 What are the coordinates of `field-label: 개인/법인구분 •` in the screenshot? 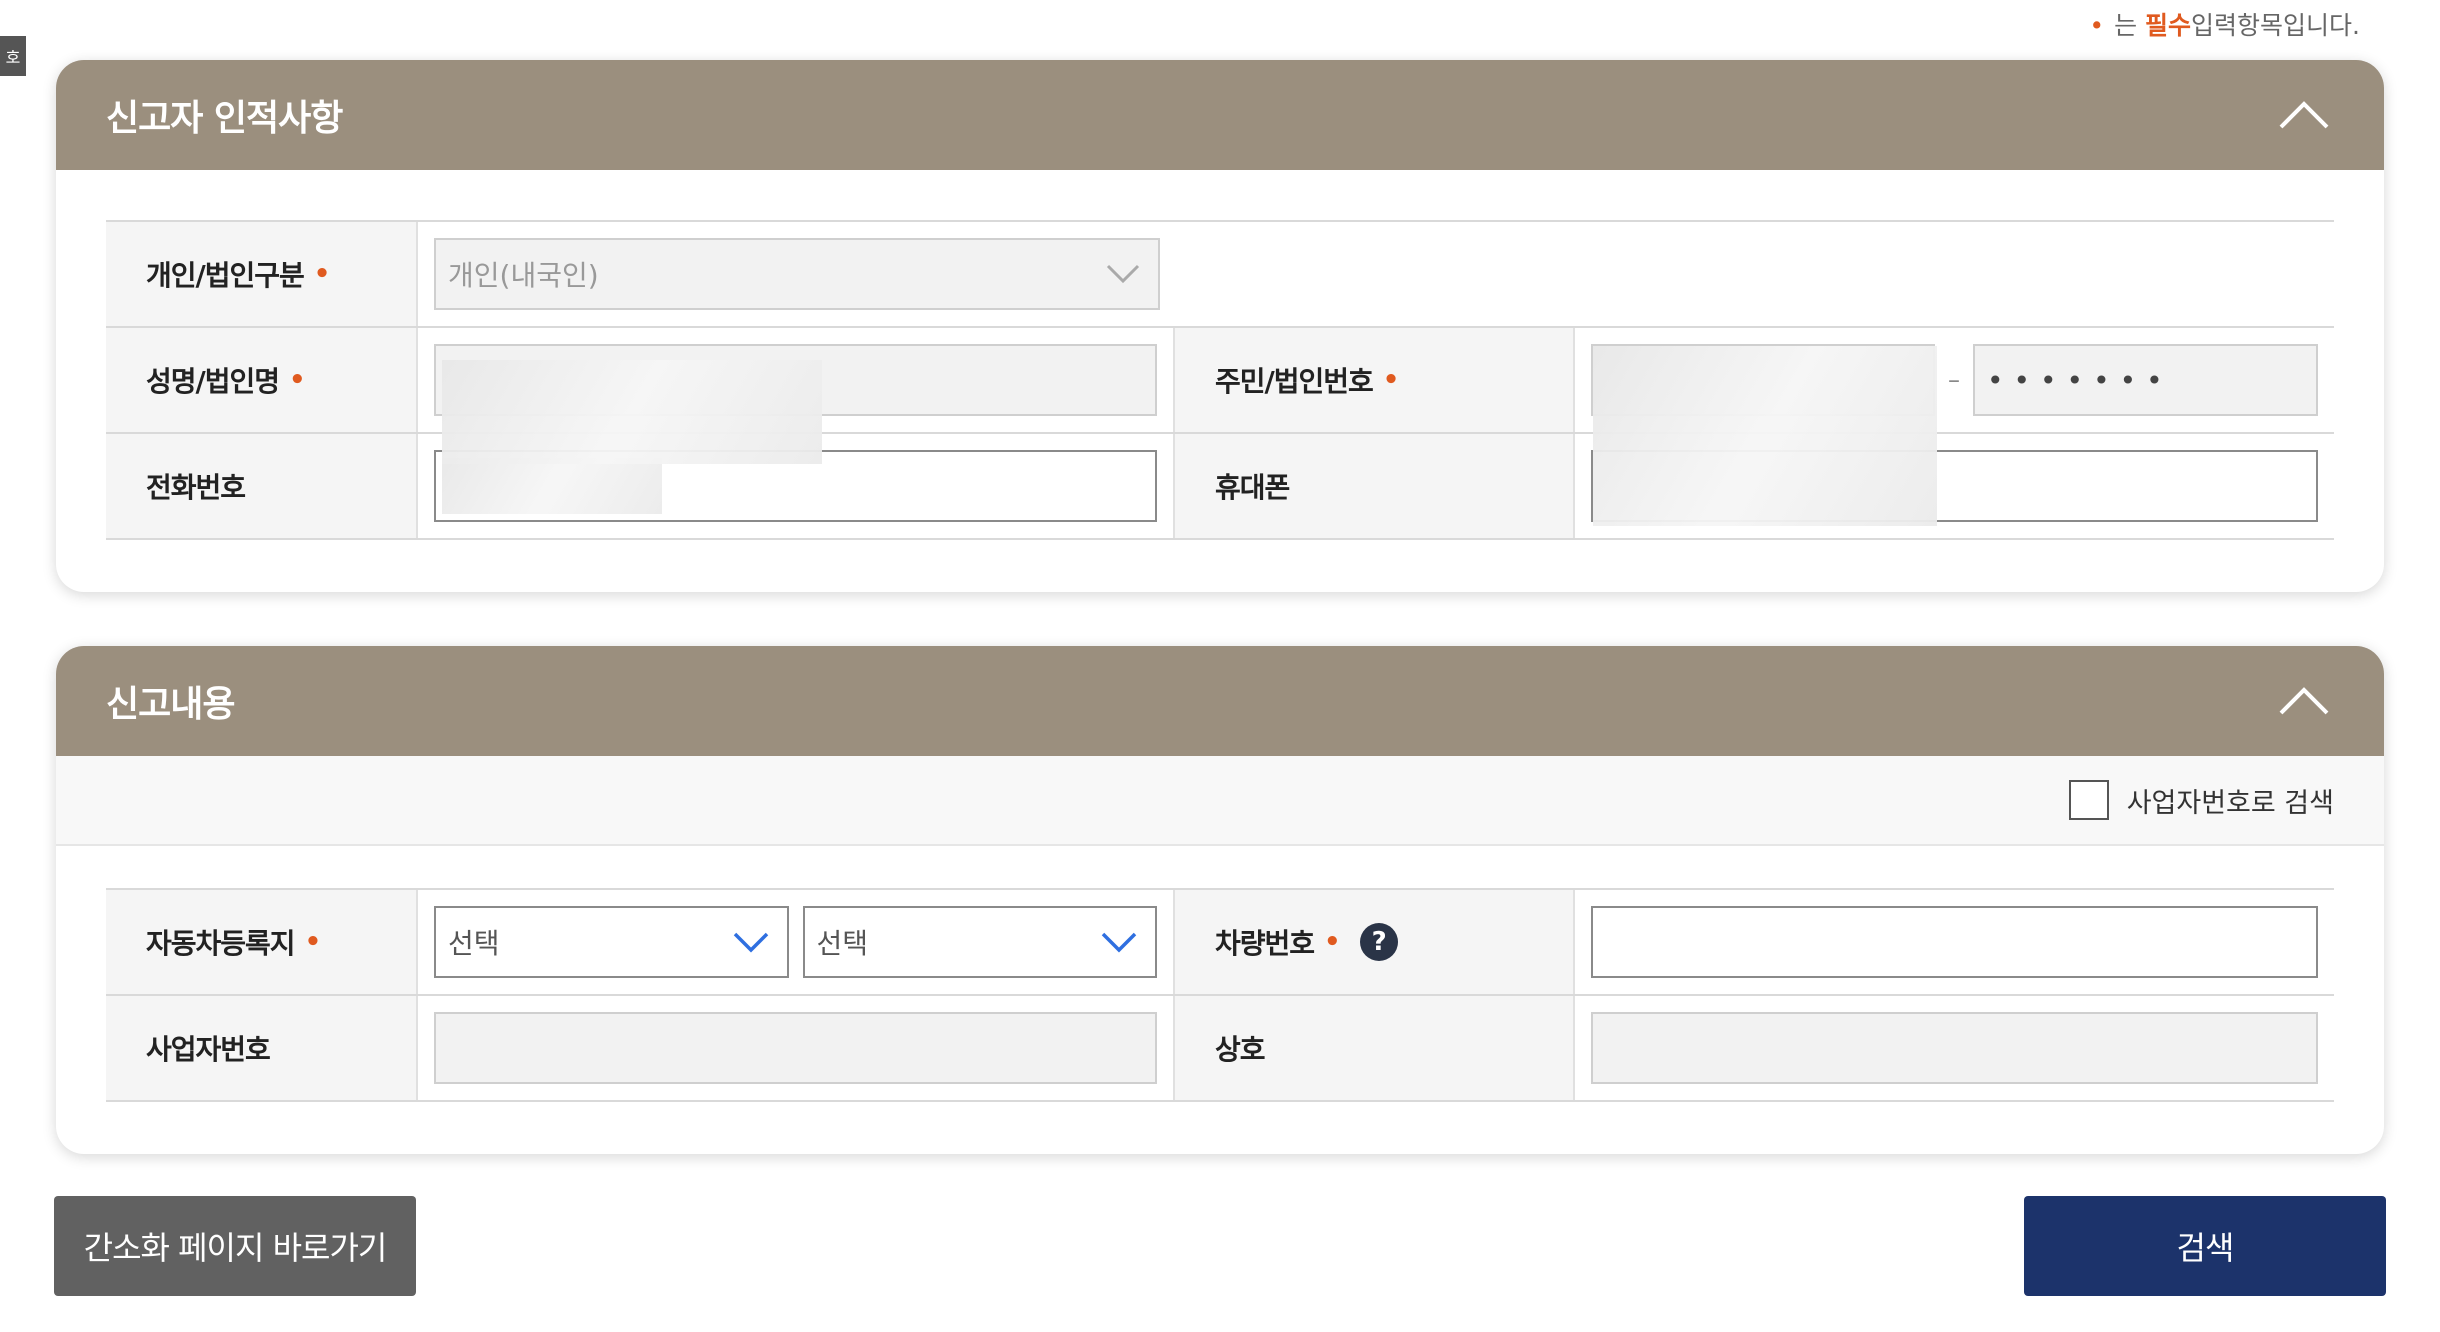 It's located at (262, 274).